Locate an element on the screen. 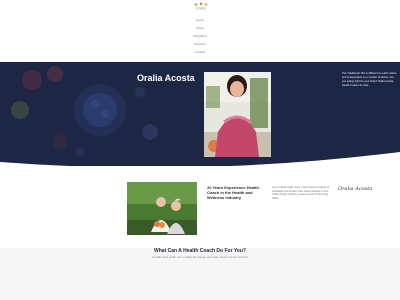  logo-text: Oralia is located at coordinates (201, 8).